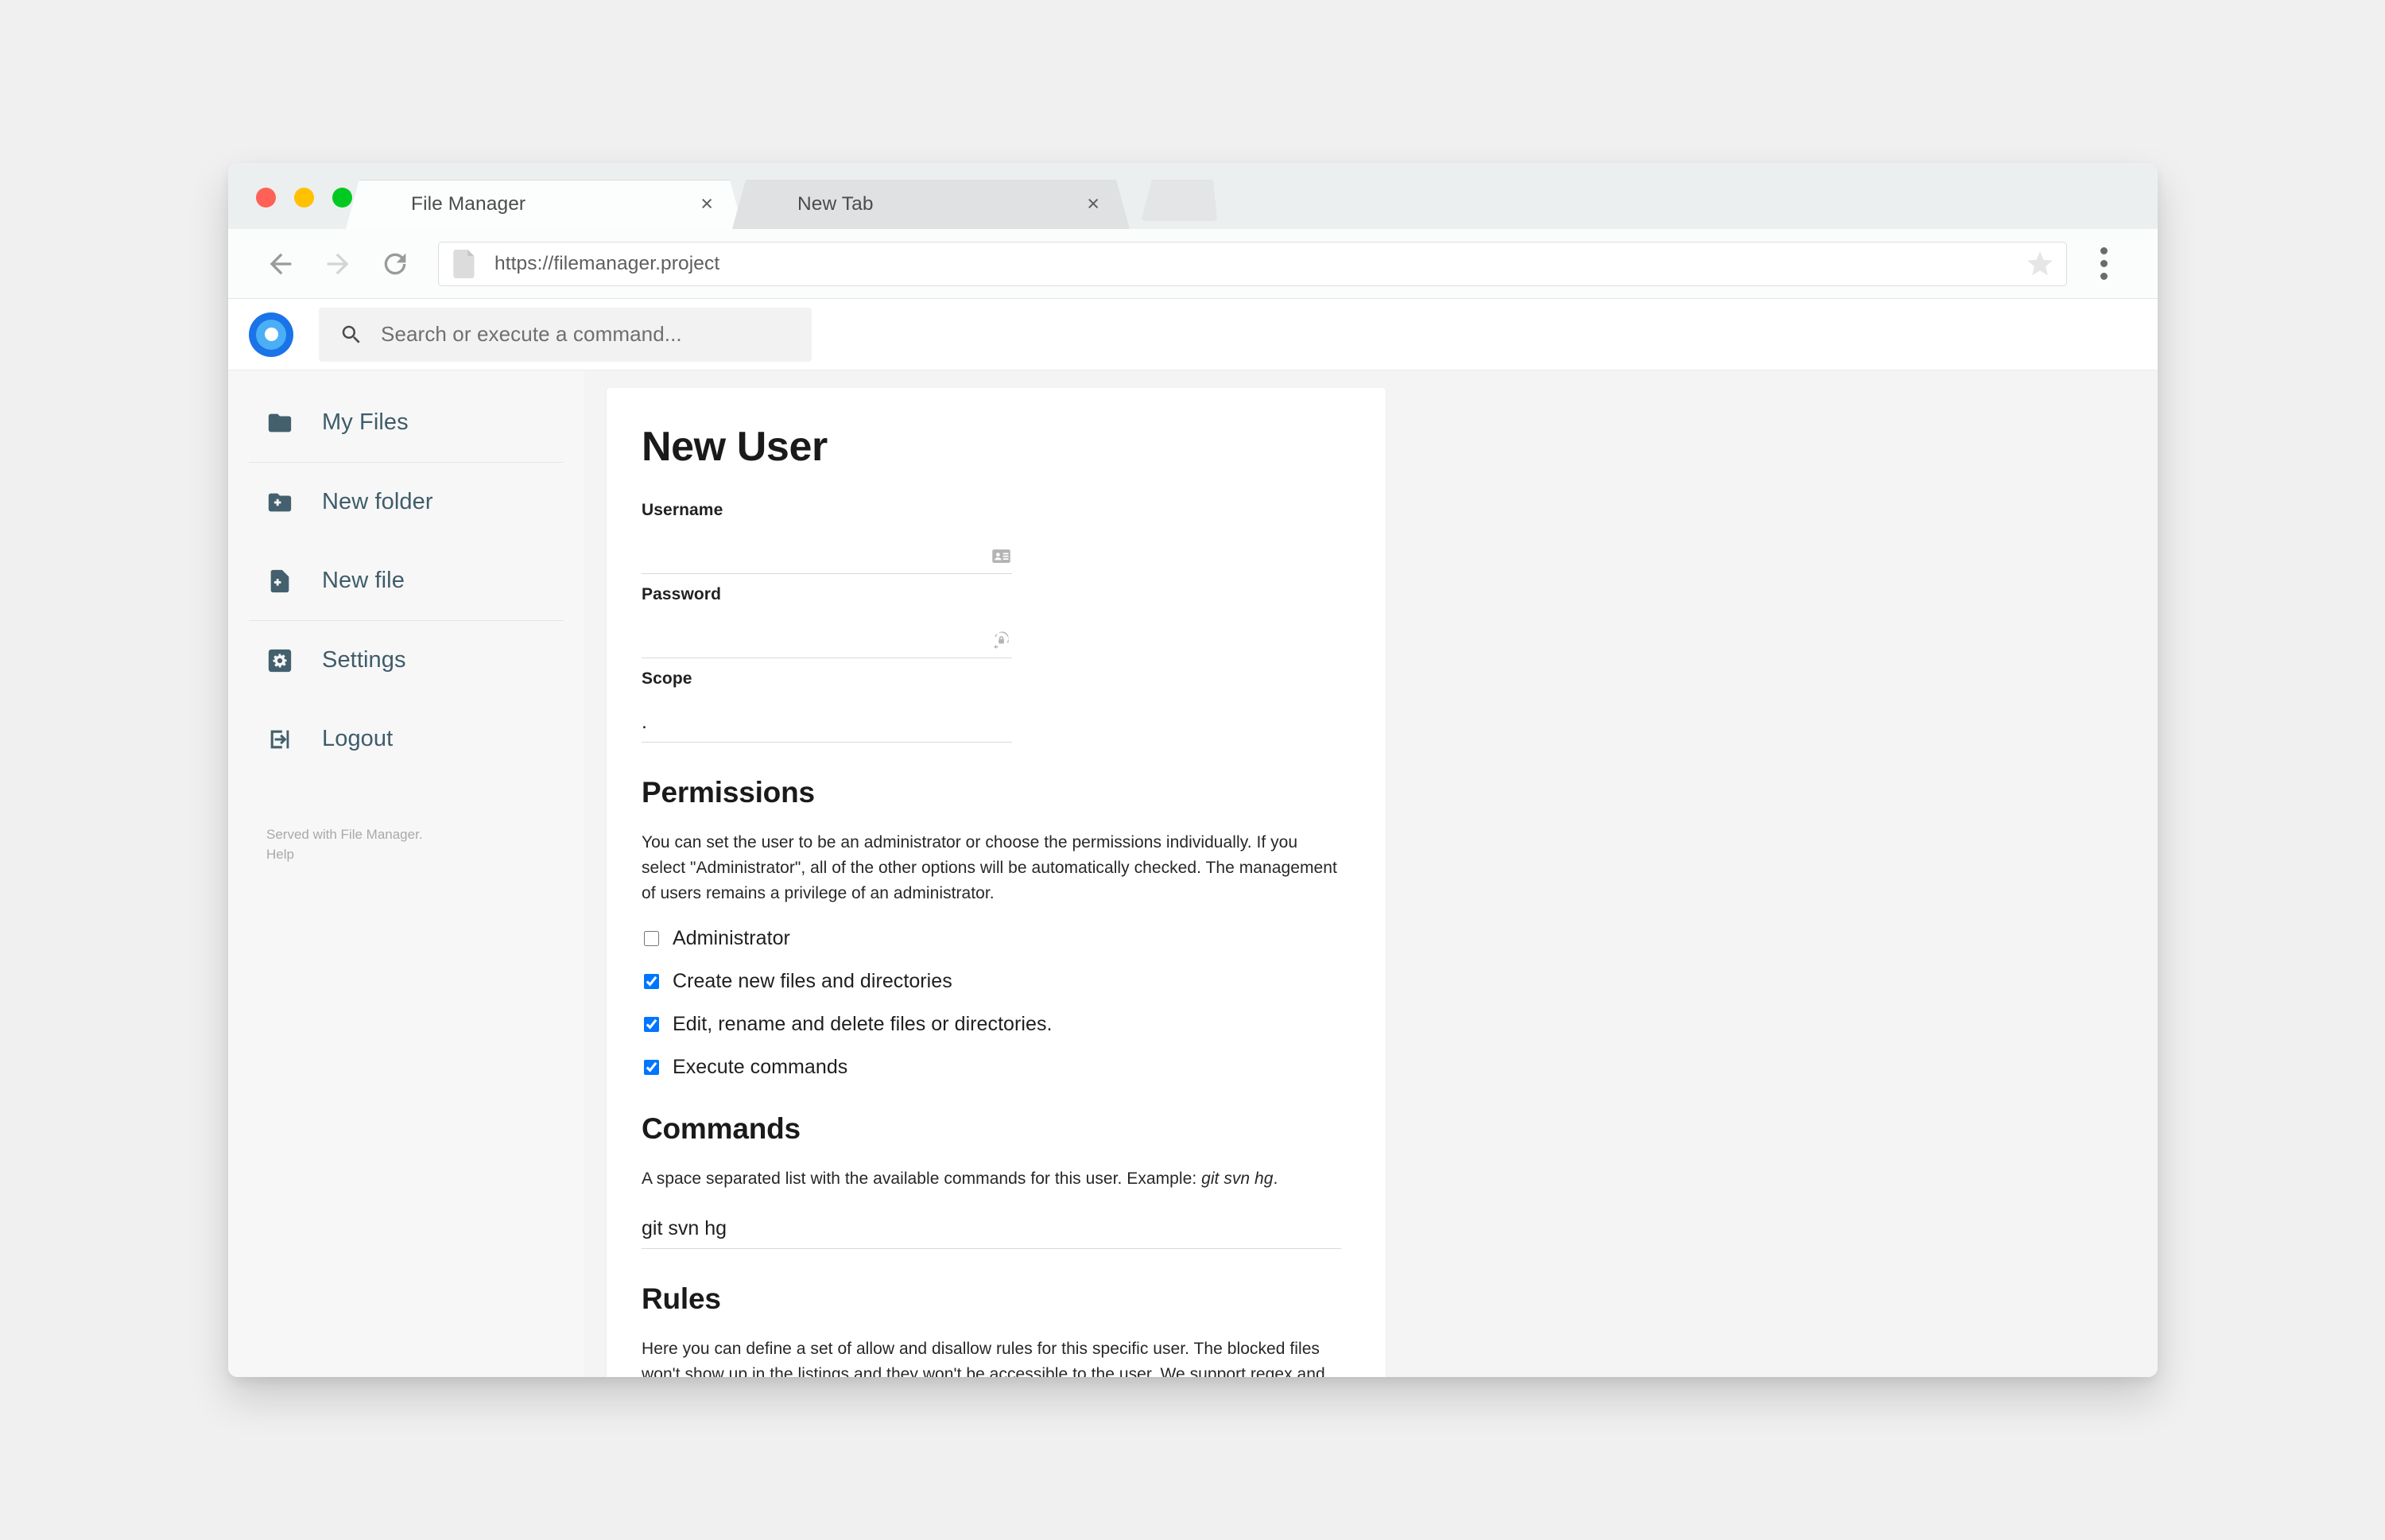 The width and height of the screenshot is (2385, 1540). I want to click on search-icon, so click(351, 335).